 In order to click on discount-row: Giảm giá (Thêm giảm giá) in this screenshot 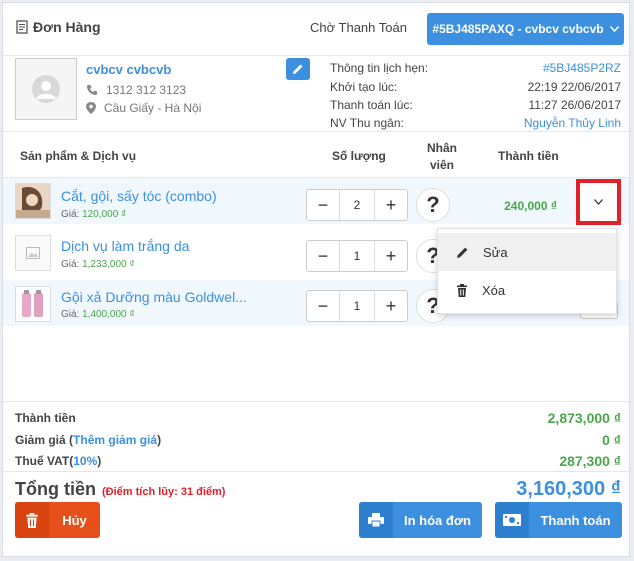, I will do `click(88, 440)`.